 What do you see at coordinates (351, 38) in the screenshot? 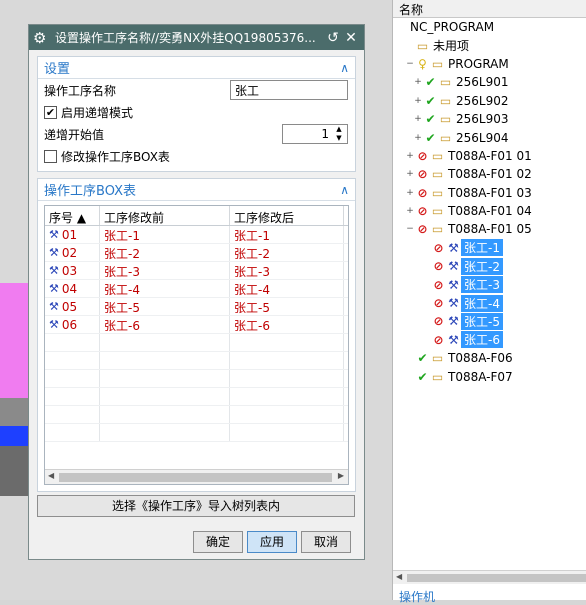
I see `close-icon: ✕` at bounding box center [351, 38].